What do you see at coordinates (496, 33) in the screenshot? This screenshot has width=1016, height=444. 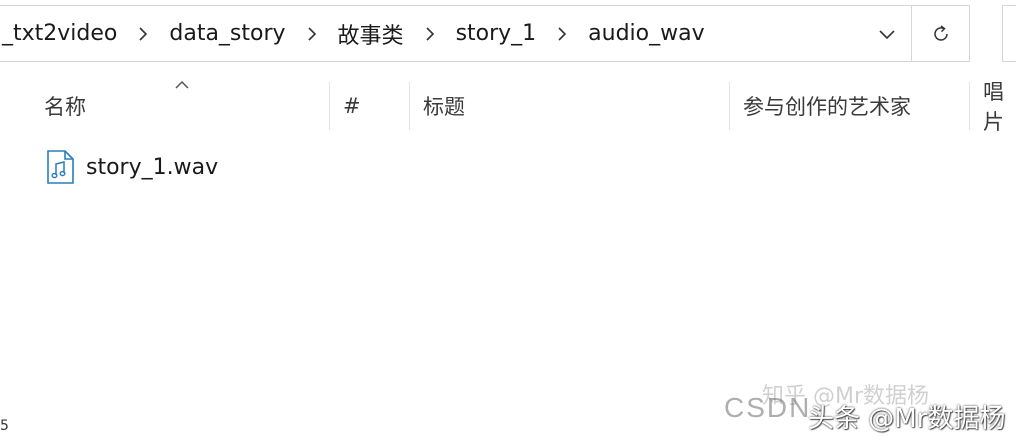 I see `breadcrumb-story-1: story_1` at bounding box center [496, 33].